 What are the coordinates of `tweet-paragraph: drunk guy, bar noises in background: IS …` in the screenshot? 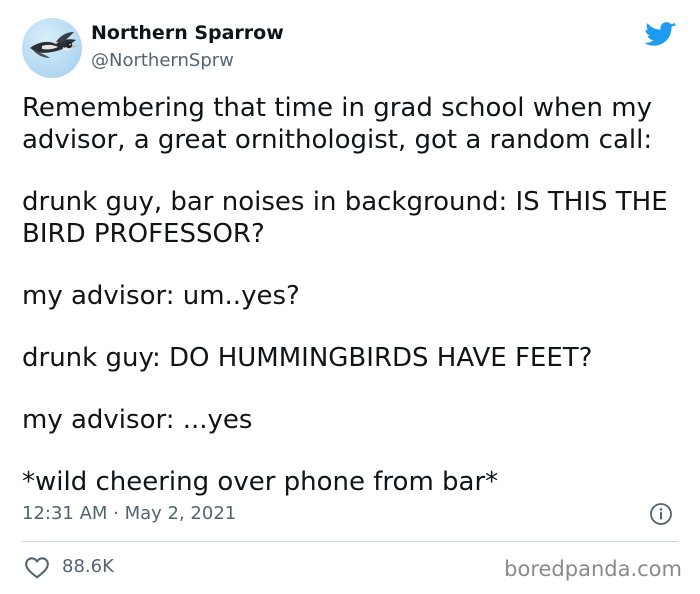 It's located at (345, 202).